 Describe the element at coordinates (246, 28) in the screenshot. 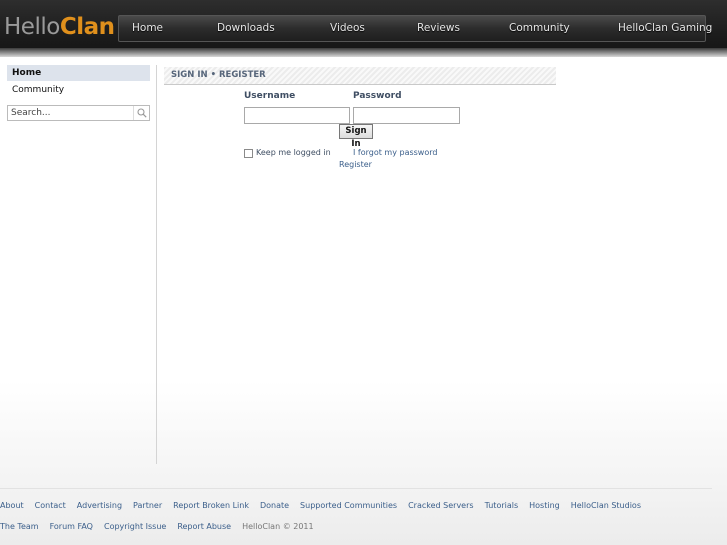

I see `nav-downloads: Downloads` at that location.